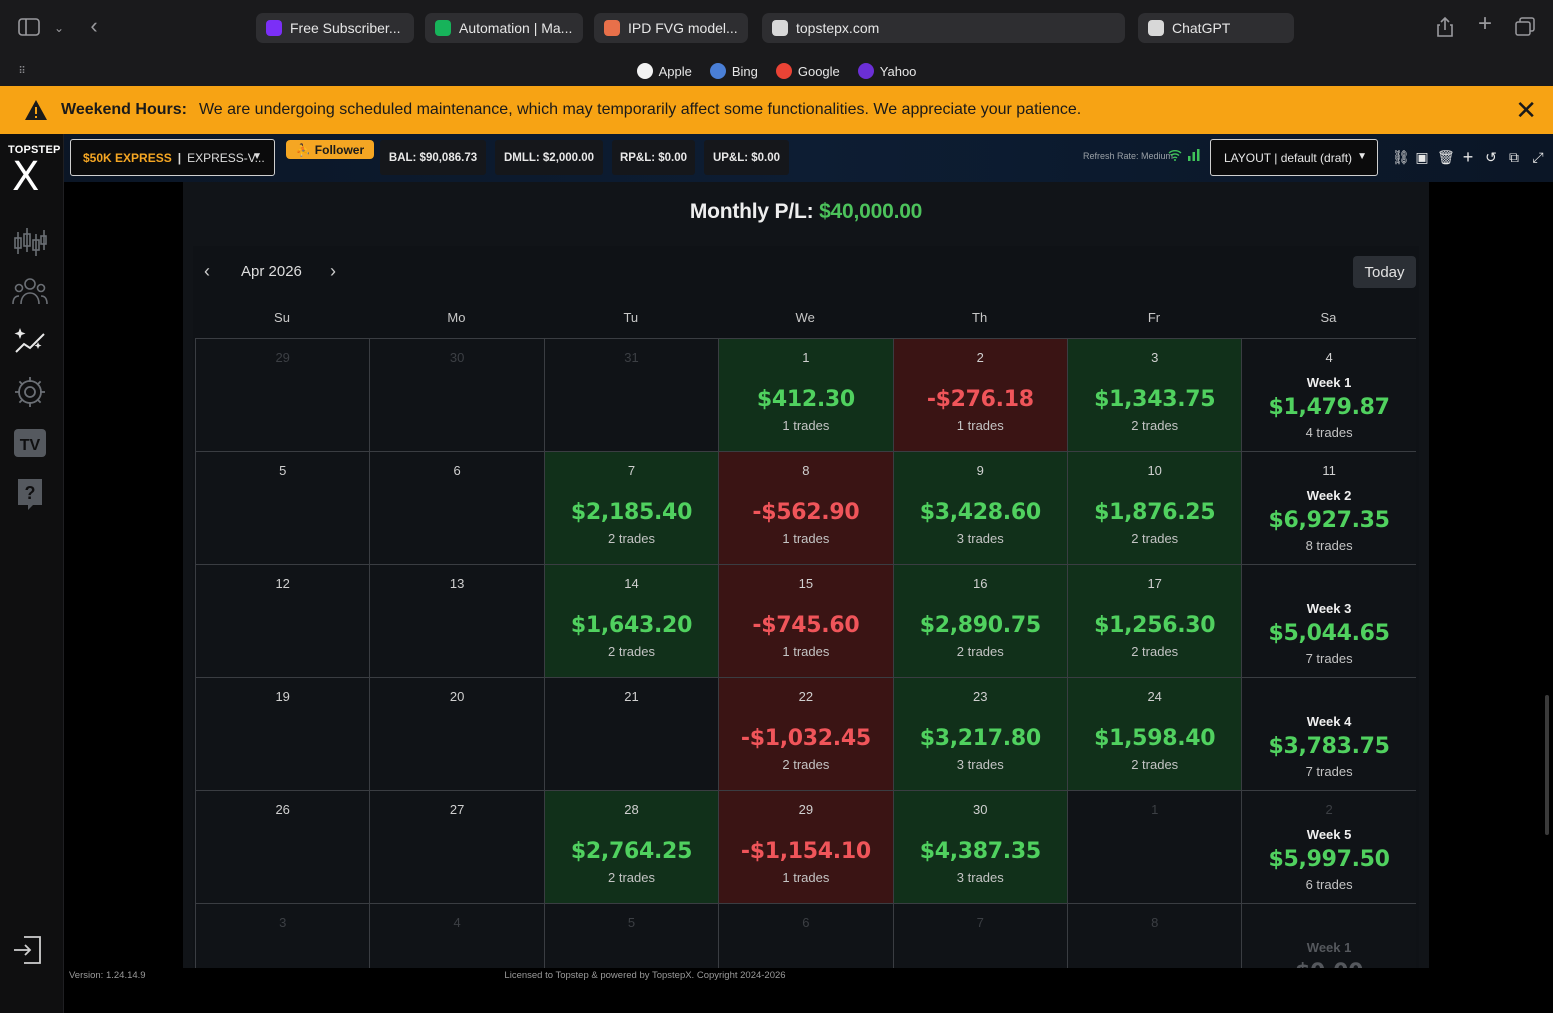 The height and width of the screenshot is (1013, 1553). What do you see at coordinates (457, 936) in the screenshot?
I see `day-cell: 4` at bounding box center [457, 936].